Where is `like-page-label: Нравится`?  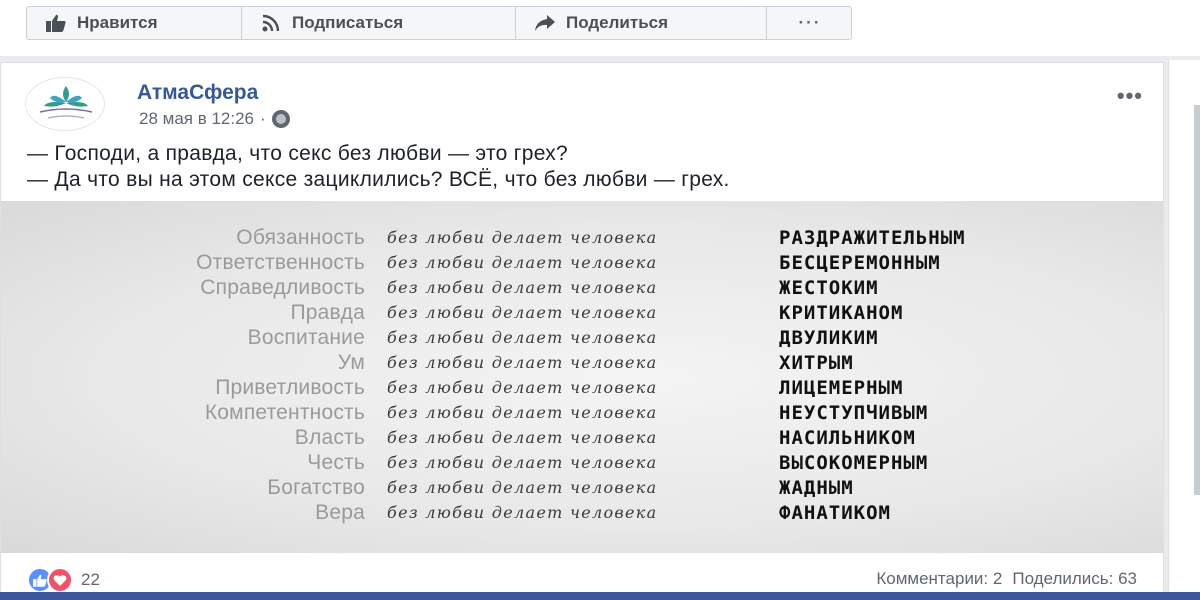
like-page-label: Нравится is located at coordinates (117, 22).